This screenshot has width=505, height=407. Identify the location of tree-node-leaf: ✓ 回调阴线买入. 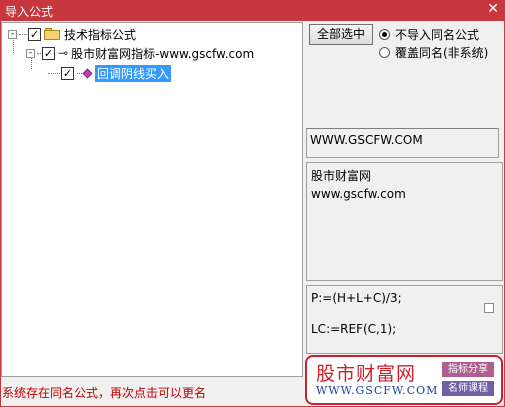
(110, 73).